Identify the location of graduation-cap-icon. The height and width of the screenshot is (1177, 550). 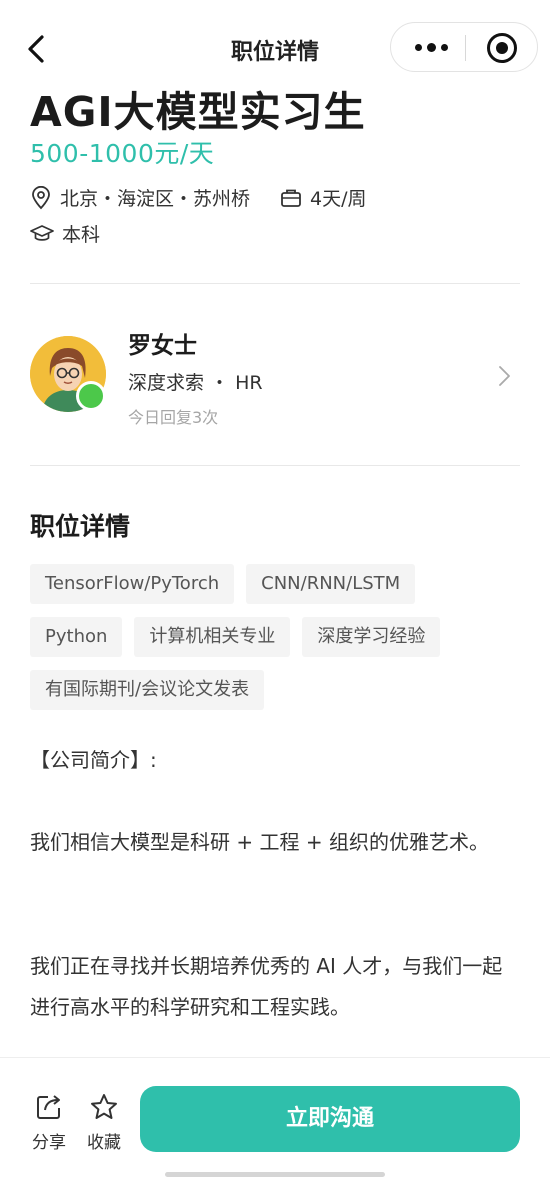
(42, 232).